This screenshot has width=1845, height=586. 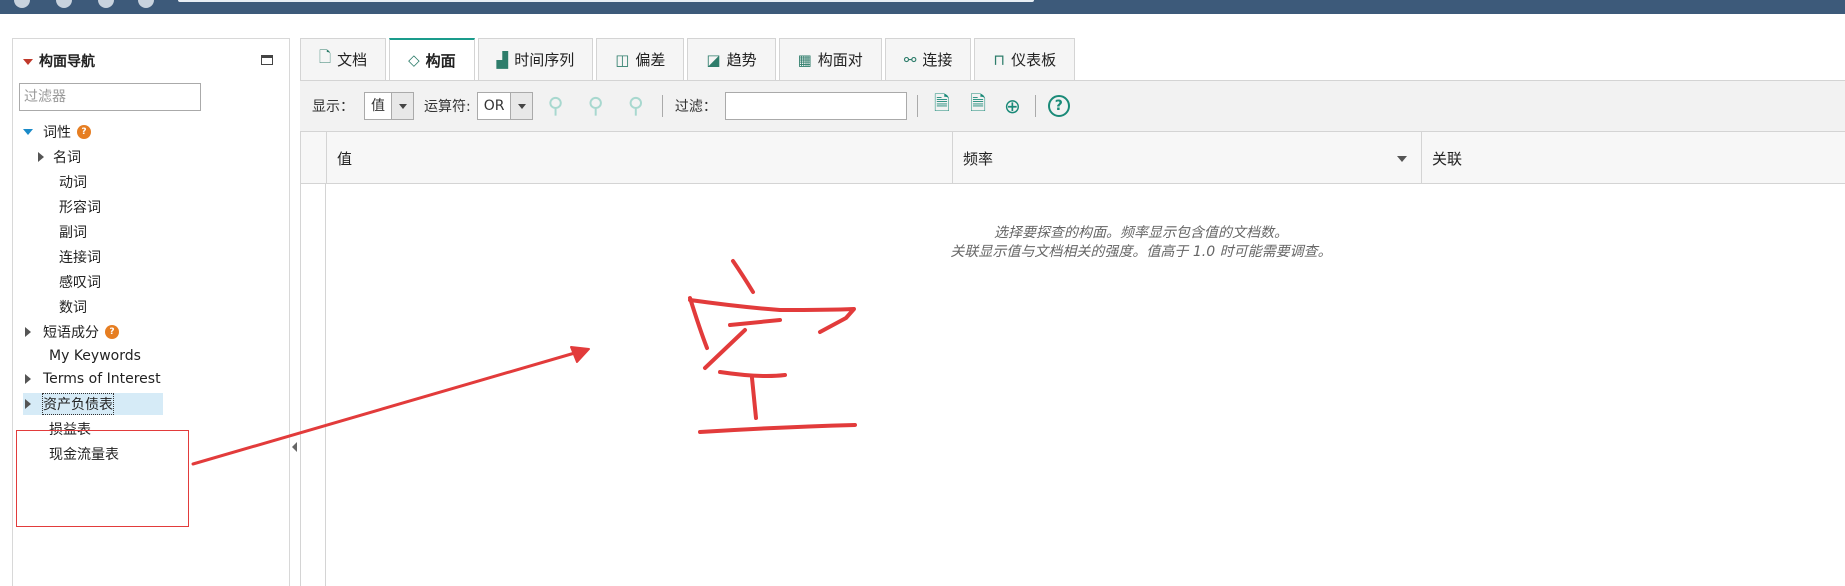 I want to click on search-subtract-icon: ⚲, so click(x=596, y=106).